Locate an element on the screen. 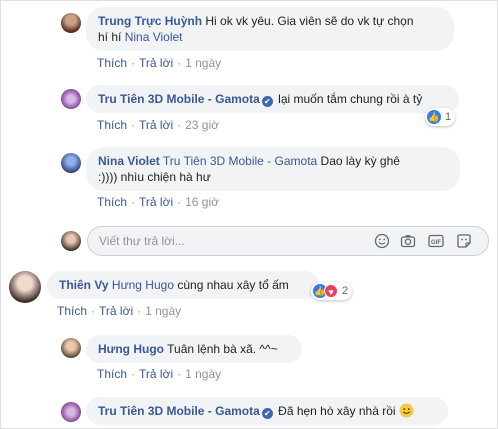 This screenshot has width=498, height=429. camera-icon is located at coordinates (408, 241).